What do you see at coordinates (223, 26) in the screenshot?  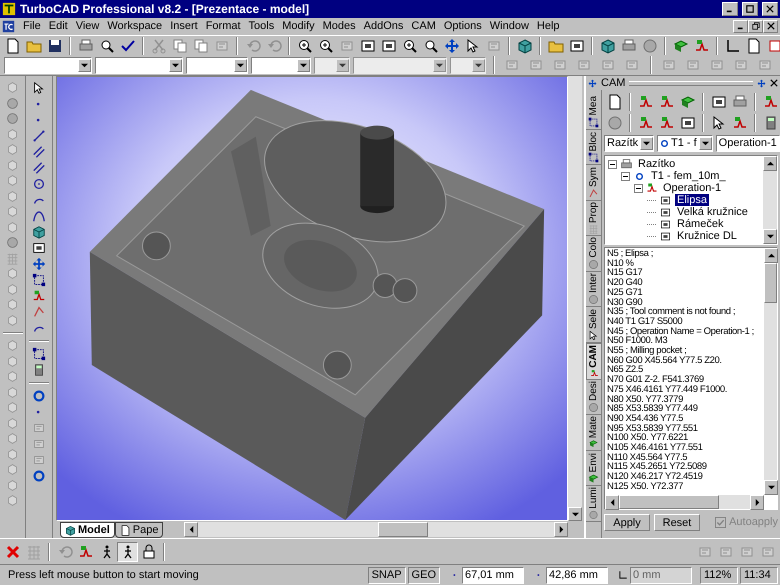 I see `menu-item: Format` at bounding box center [223, 26].